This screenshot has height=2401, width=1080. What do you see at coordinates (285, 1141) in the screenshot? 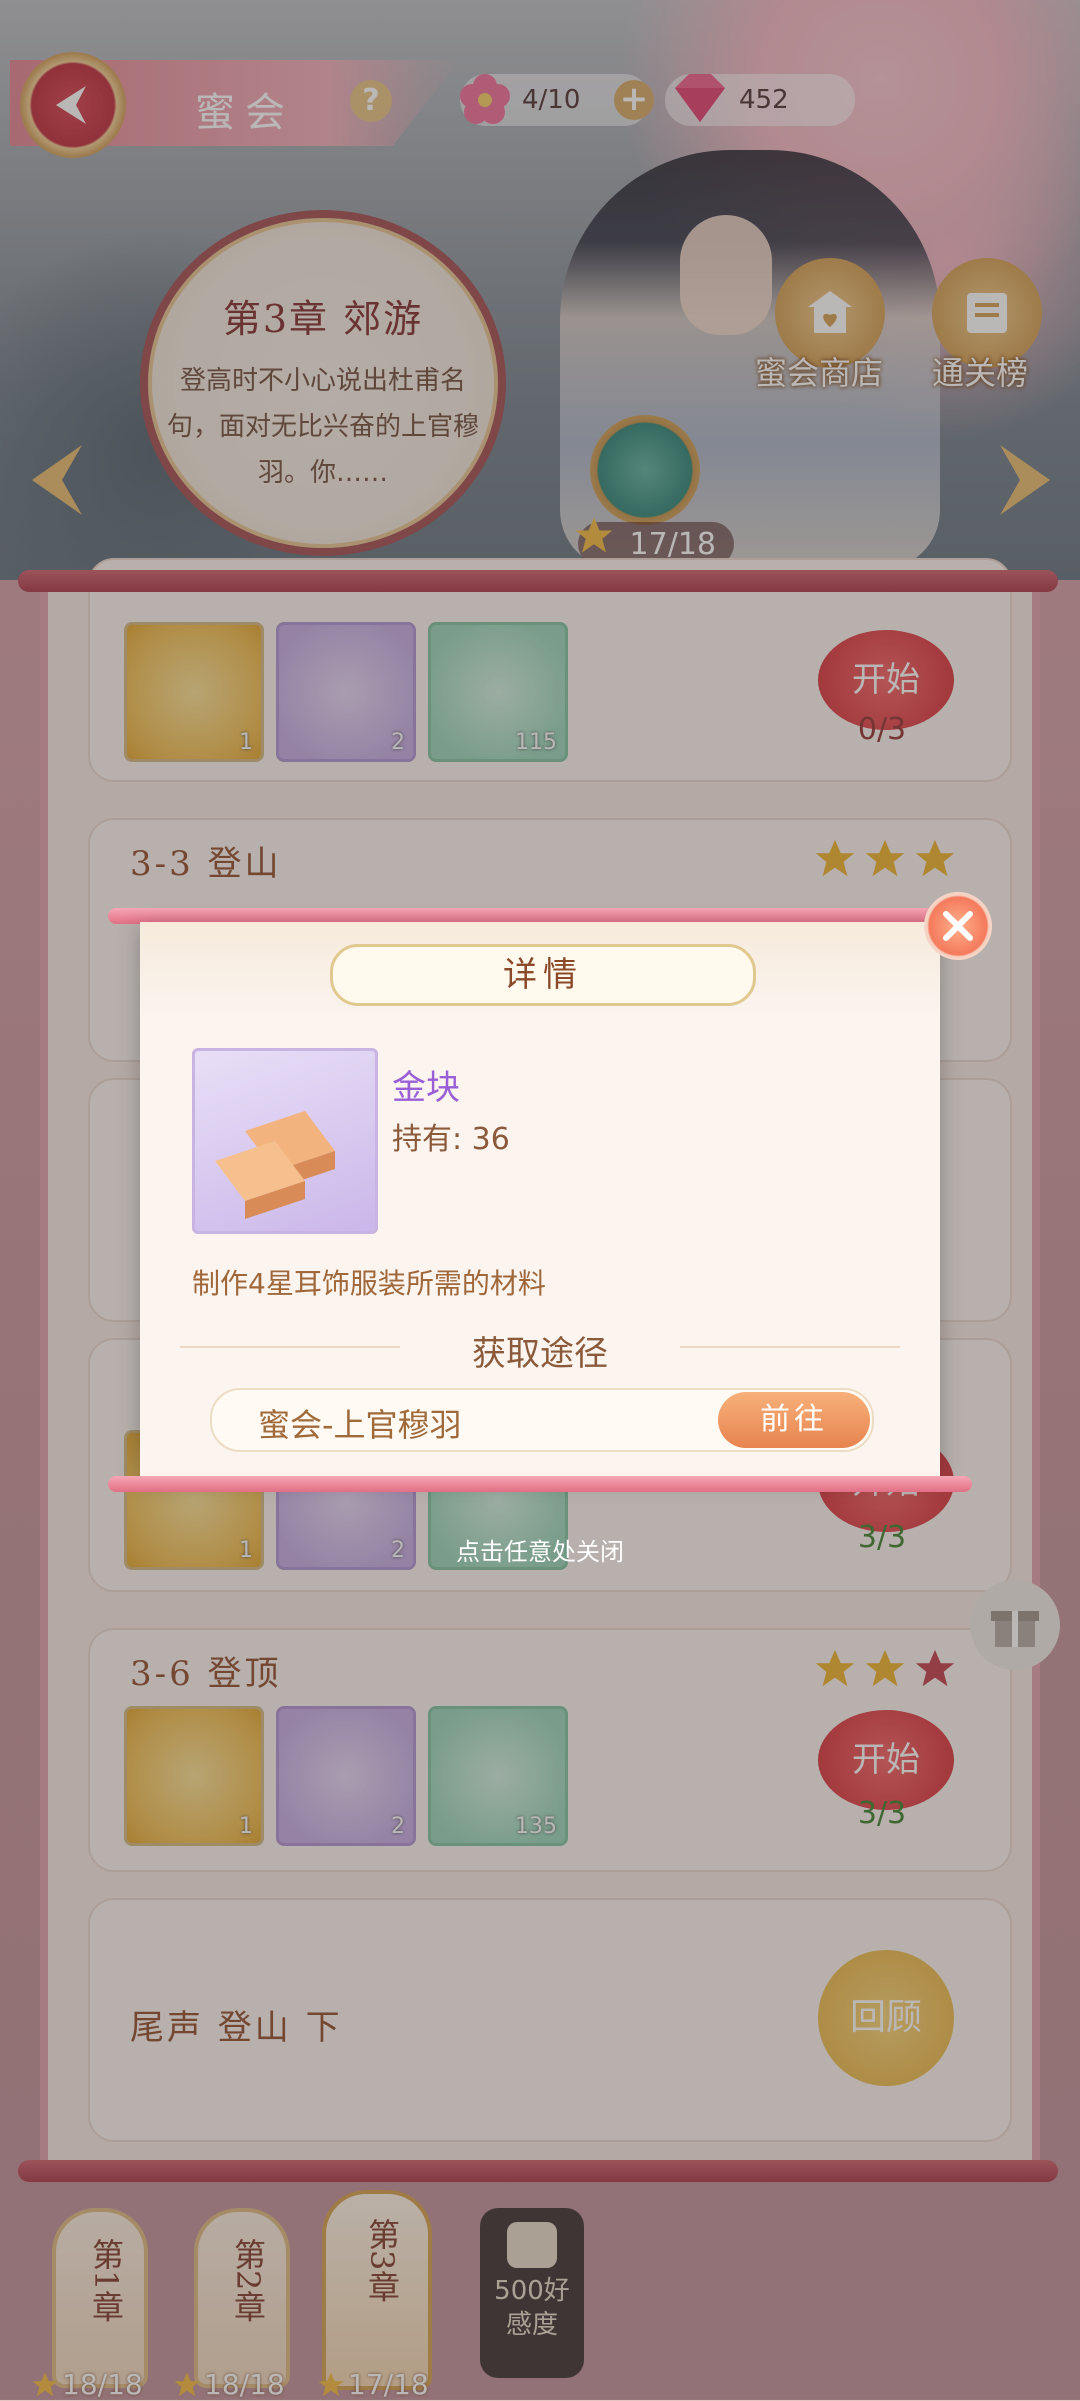
I see `gold-bar-item-icon` at bounding box center [285, 1141].